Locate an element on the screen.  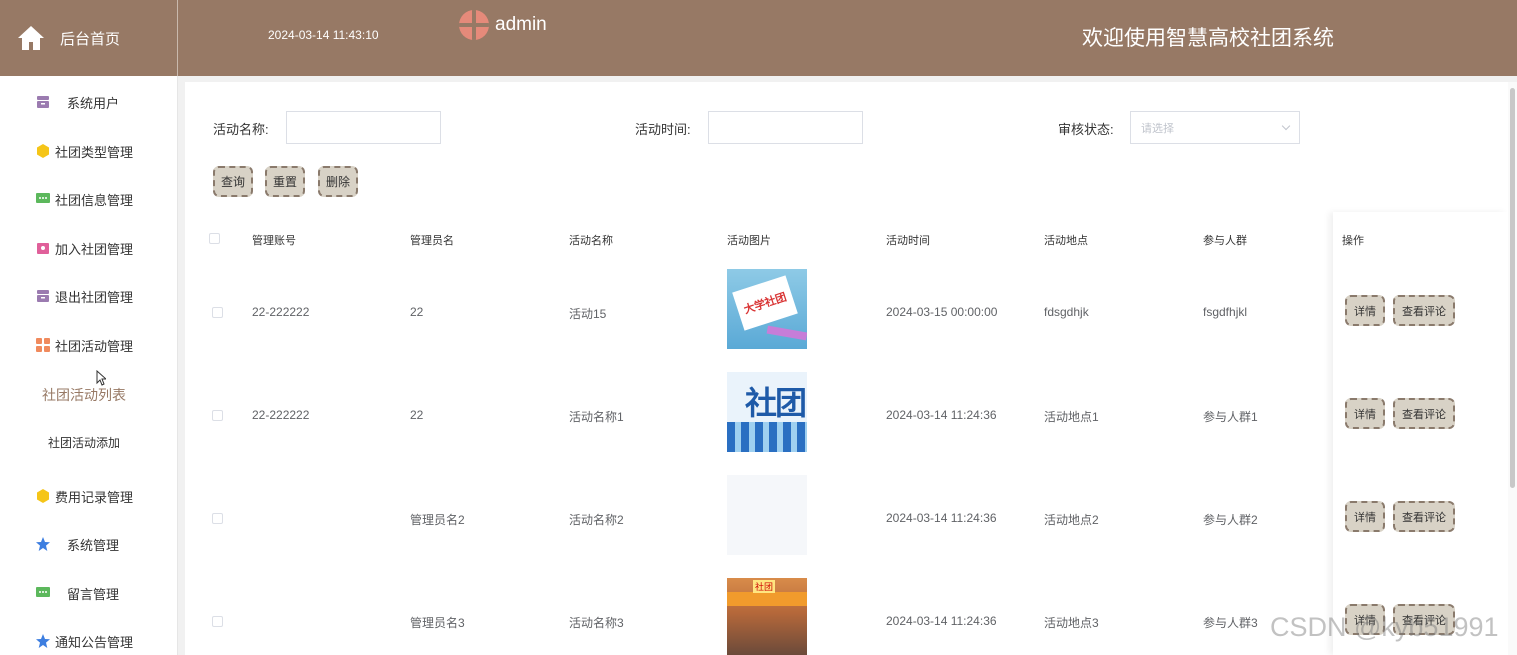
activity-image: 大学社团 is located at coordinates (767, 309).